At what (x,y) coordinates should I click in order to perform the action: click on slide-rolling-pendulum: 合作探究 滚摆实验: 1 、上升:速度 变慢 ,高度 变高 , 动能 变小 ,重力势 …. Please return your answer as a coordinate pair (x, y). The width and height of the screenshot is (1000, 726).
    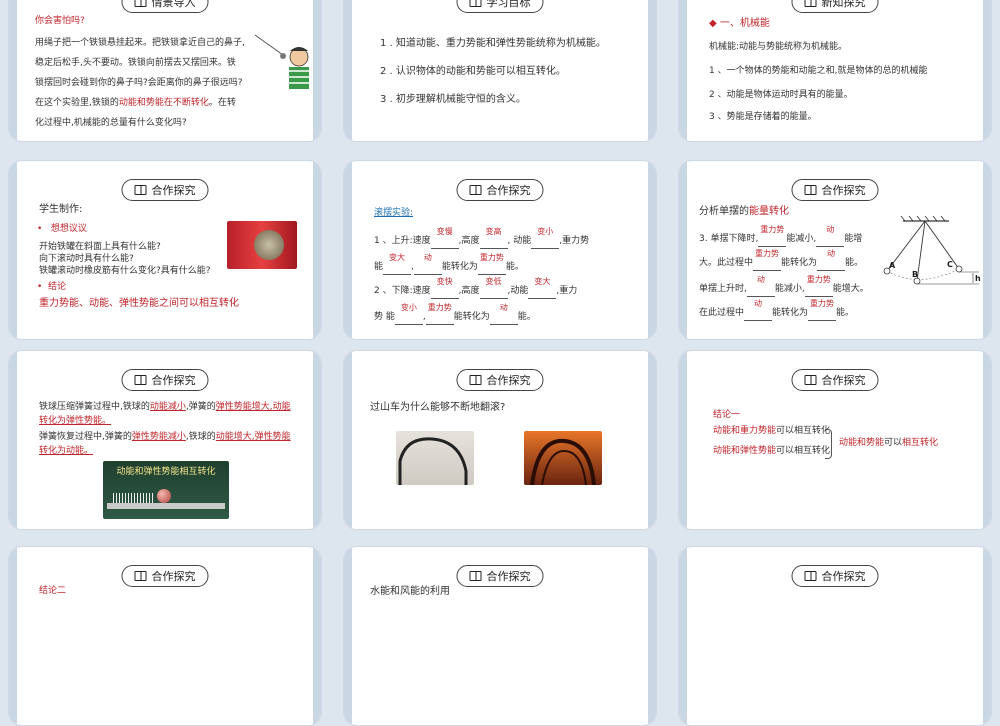
    Looking at the image, I should click on (500, 250).